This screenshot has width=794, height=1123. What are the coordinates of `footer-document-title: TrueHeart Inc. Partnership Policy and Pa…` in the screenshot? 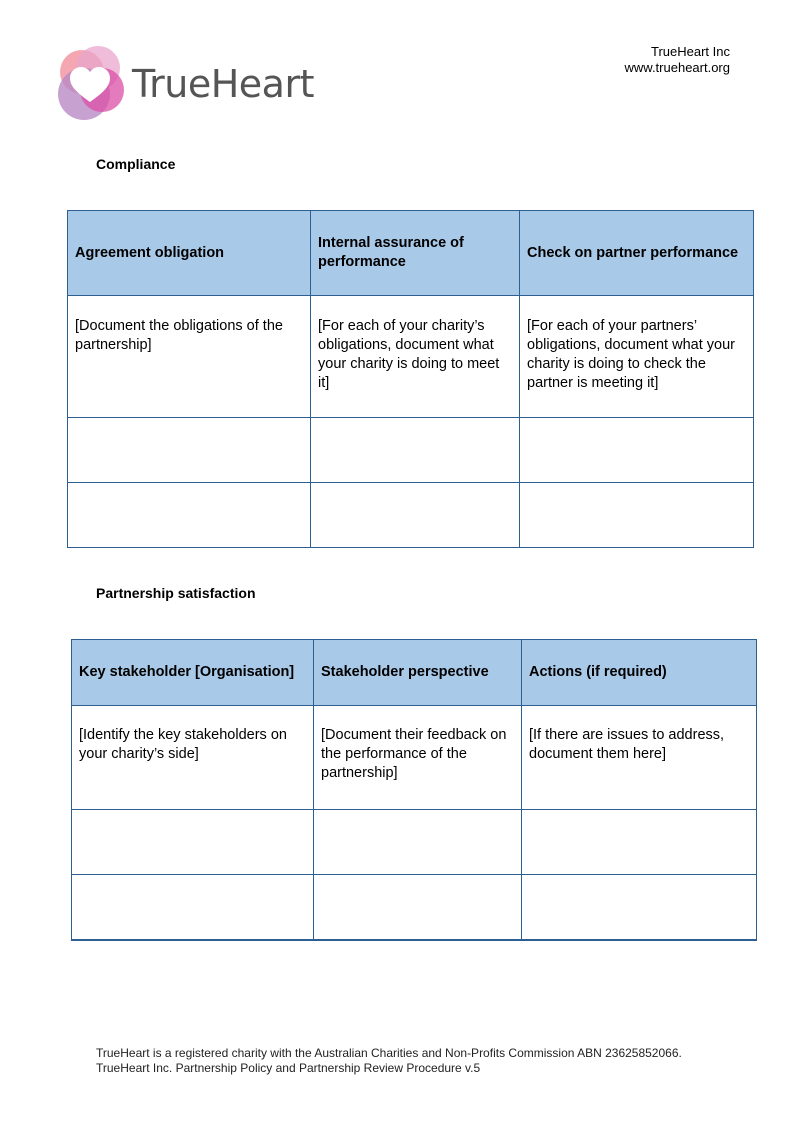 It's located at (288, 1068).